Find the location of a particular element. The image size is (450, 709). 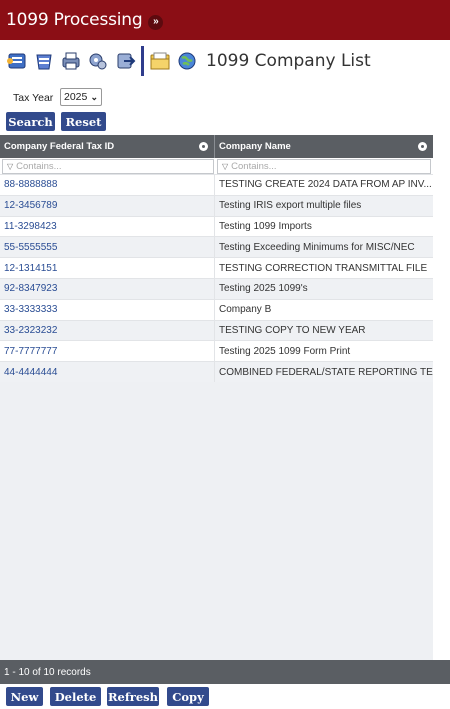

table-row: 33-2323232 TESTING COPY TO NEW YEAR is located at coordinates (216, 330).